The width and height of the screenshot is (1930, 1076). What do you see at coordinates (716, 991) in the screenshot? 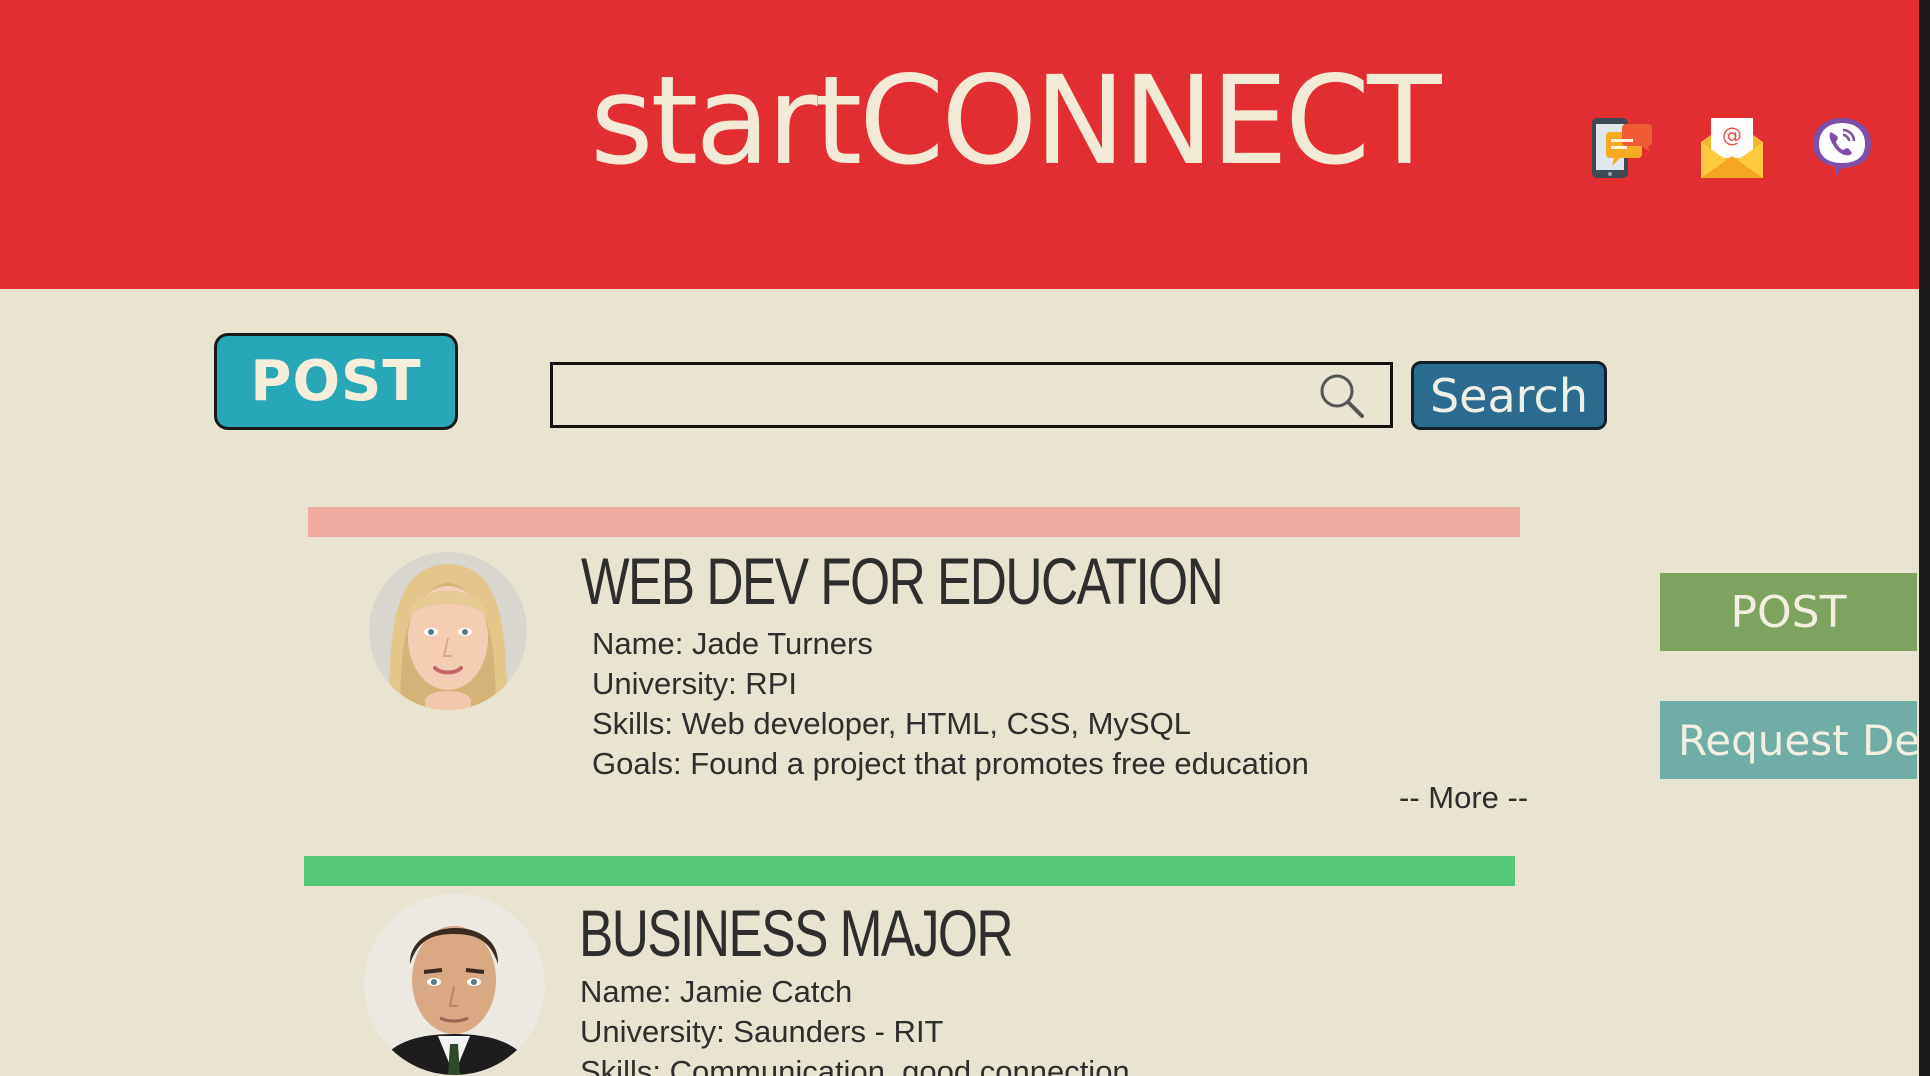
I see `post-name: Name: Jamie Catch` at bounding box center [716, 991].